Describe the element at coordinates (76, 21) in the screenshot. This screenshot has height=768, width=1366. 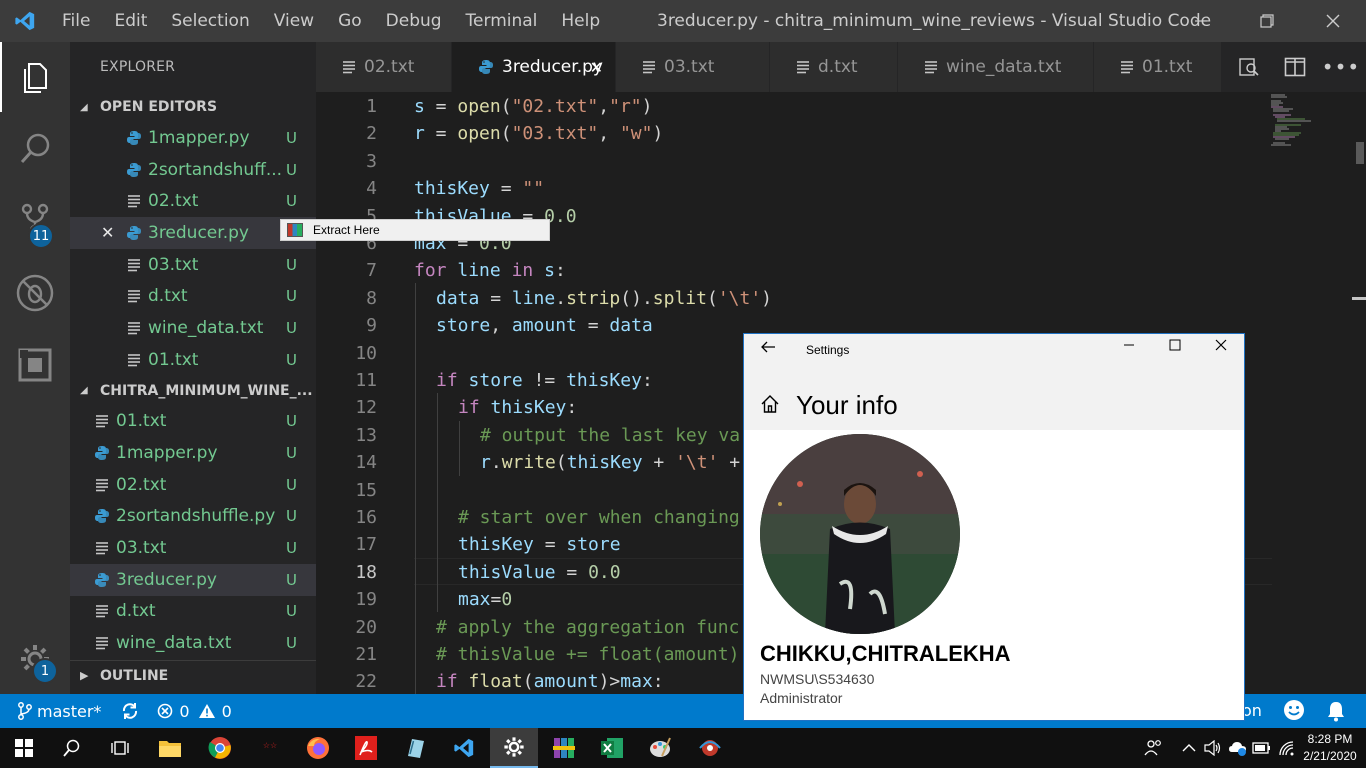
I see `menu-file: File` at that location.